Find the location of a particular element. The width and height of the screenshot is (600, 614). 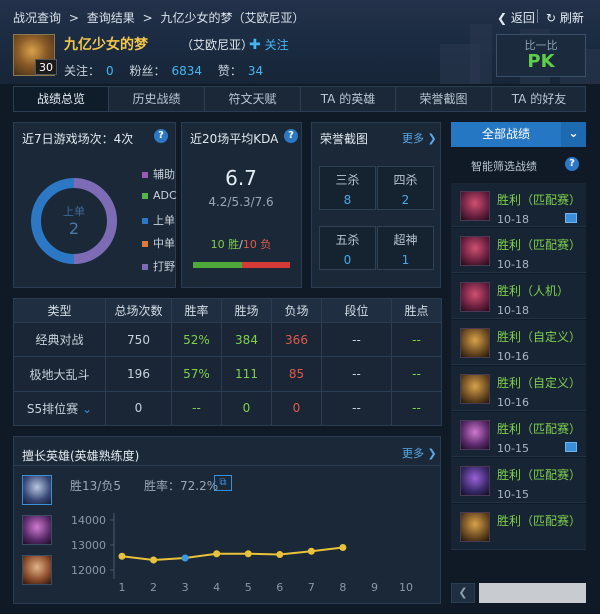

tab-heroes: TA 的英雄 is located at coordinates (348, 99).